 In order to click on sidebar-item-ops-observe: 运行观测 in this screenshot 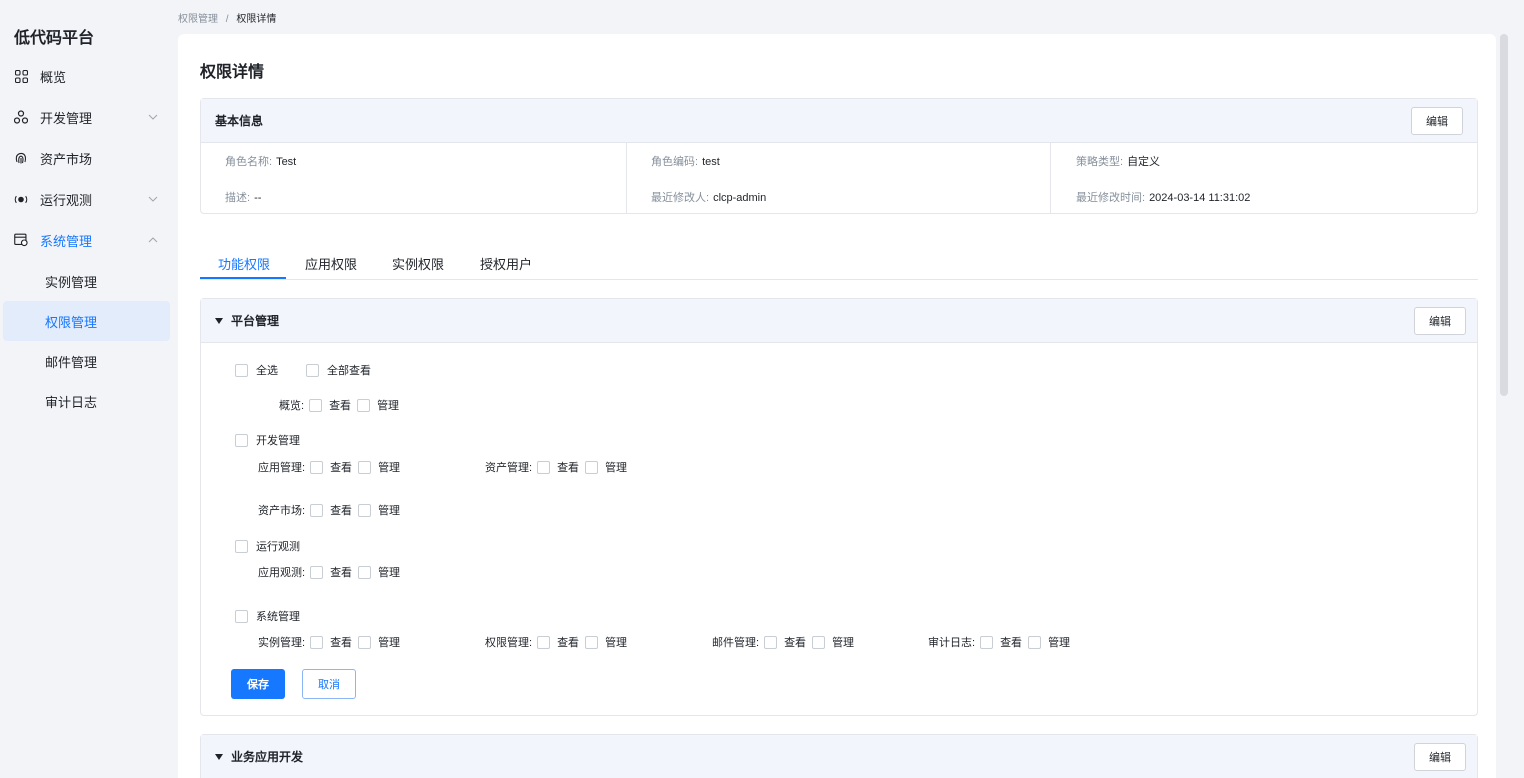, I will do `click(89, 199)`.